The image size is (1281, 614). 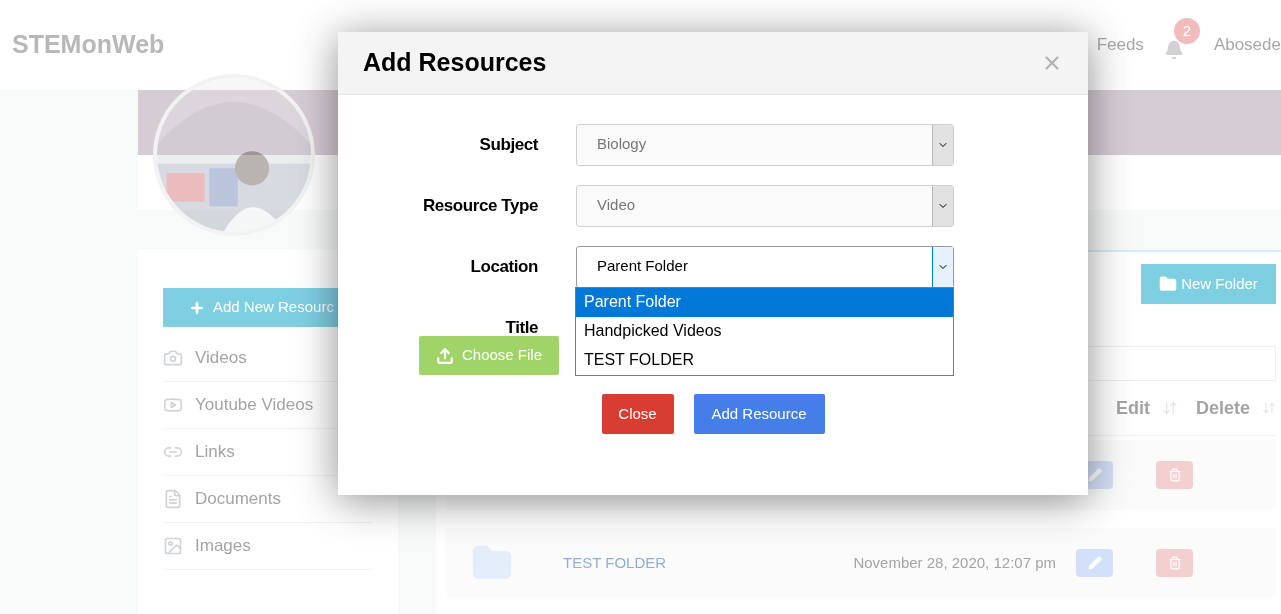 What do you see at coordinates (1133, 408) in the screenshot?
I see `column-header: Edit` at bounding box center [1133, 408].